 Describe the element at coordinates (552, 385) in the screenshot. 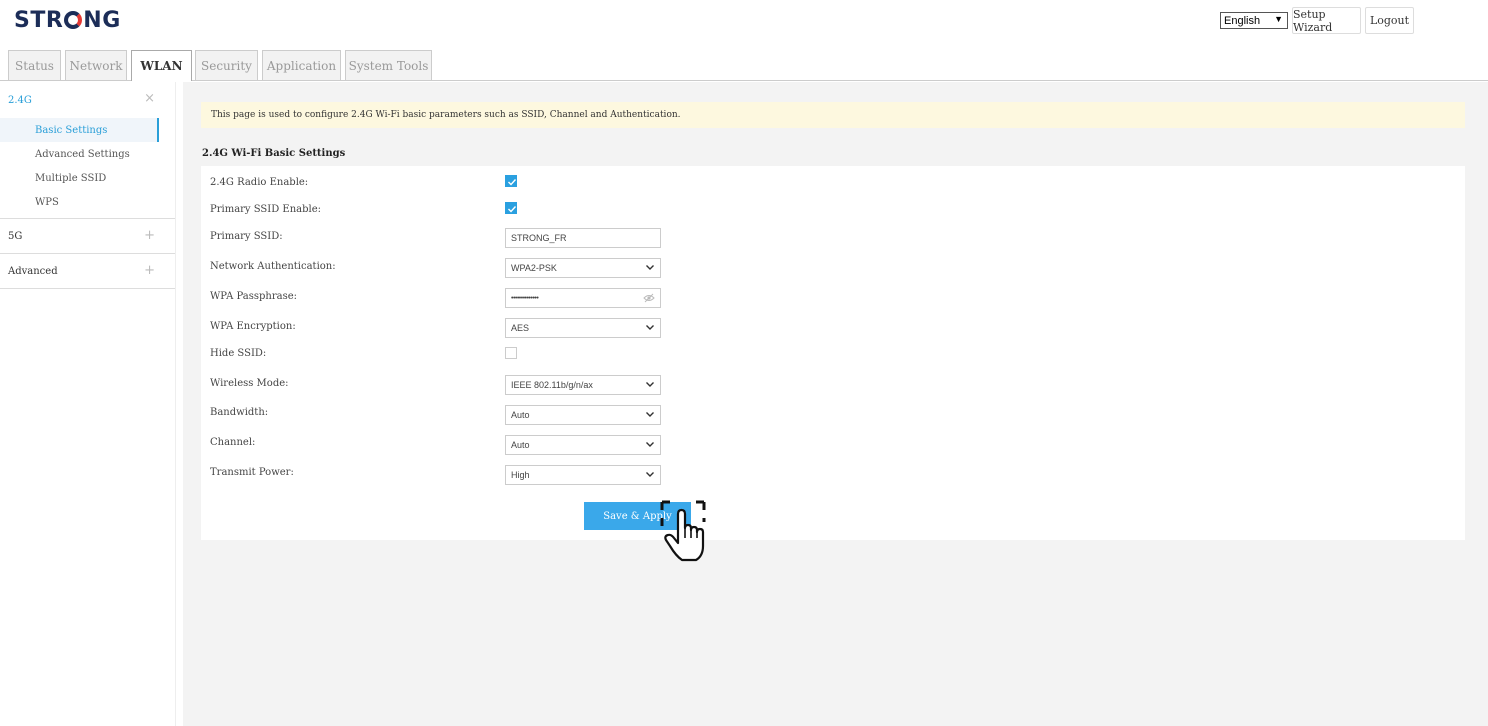

I see `wireless-mode-value: IEEE 802.11b/g/n/ax` at that location.